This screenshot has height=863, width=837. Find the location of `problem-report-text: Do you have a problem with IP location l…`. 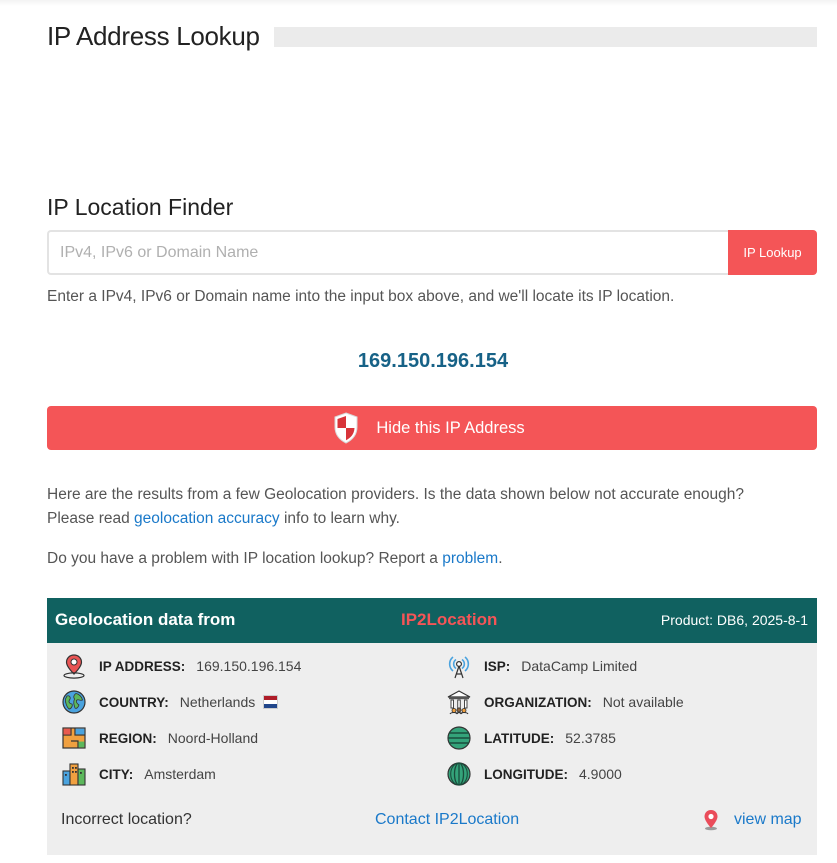

problem-report-text: Do you have a problem with IP location l… is located at coordinates (245, 558).